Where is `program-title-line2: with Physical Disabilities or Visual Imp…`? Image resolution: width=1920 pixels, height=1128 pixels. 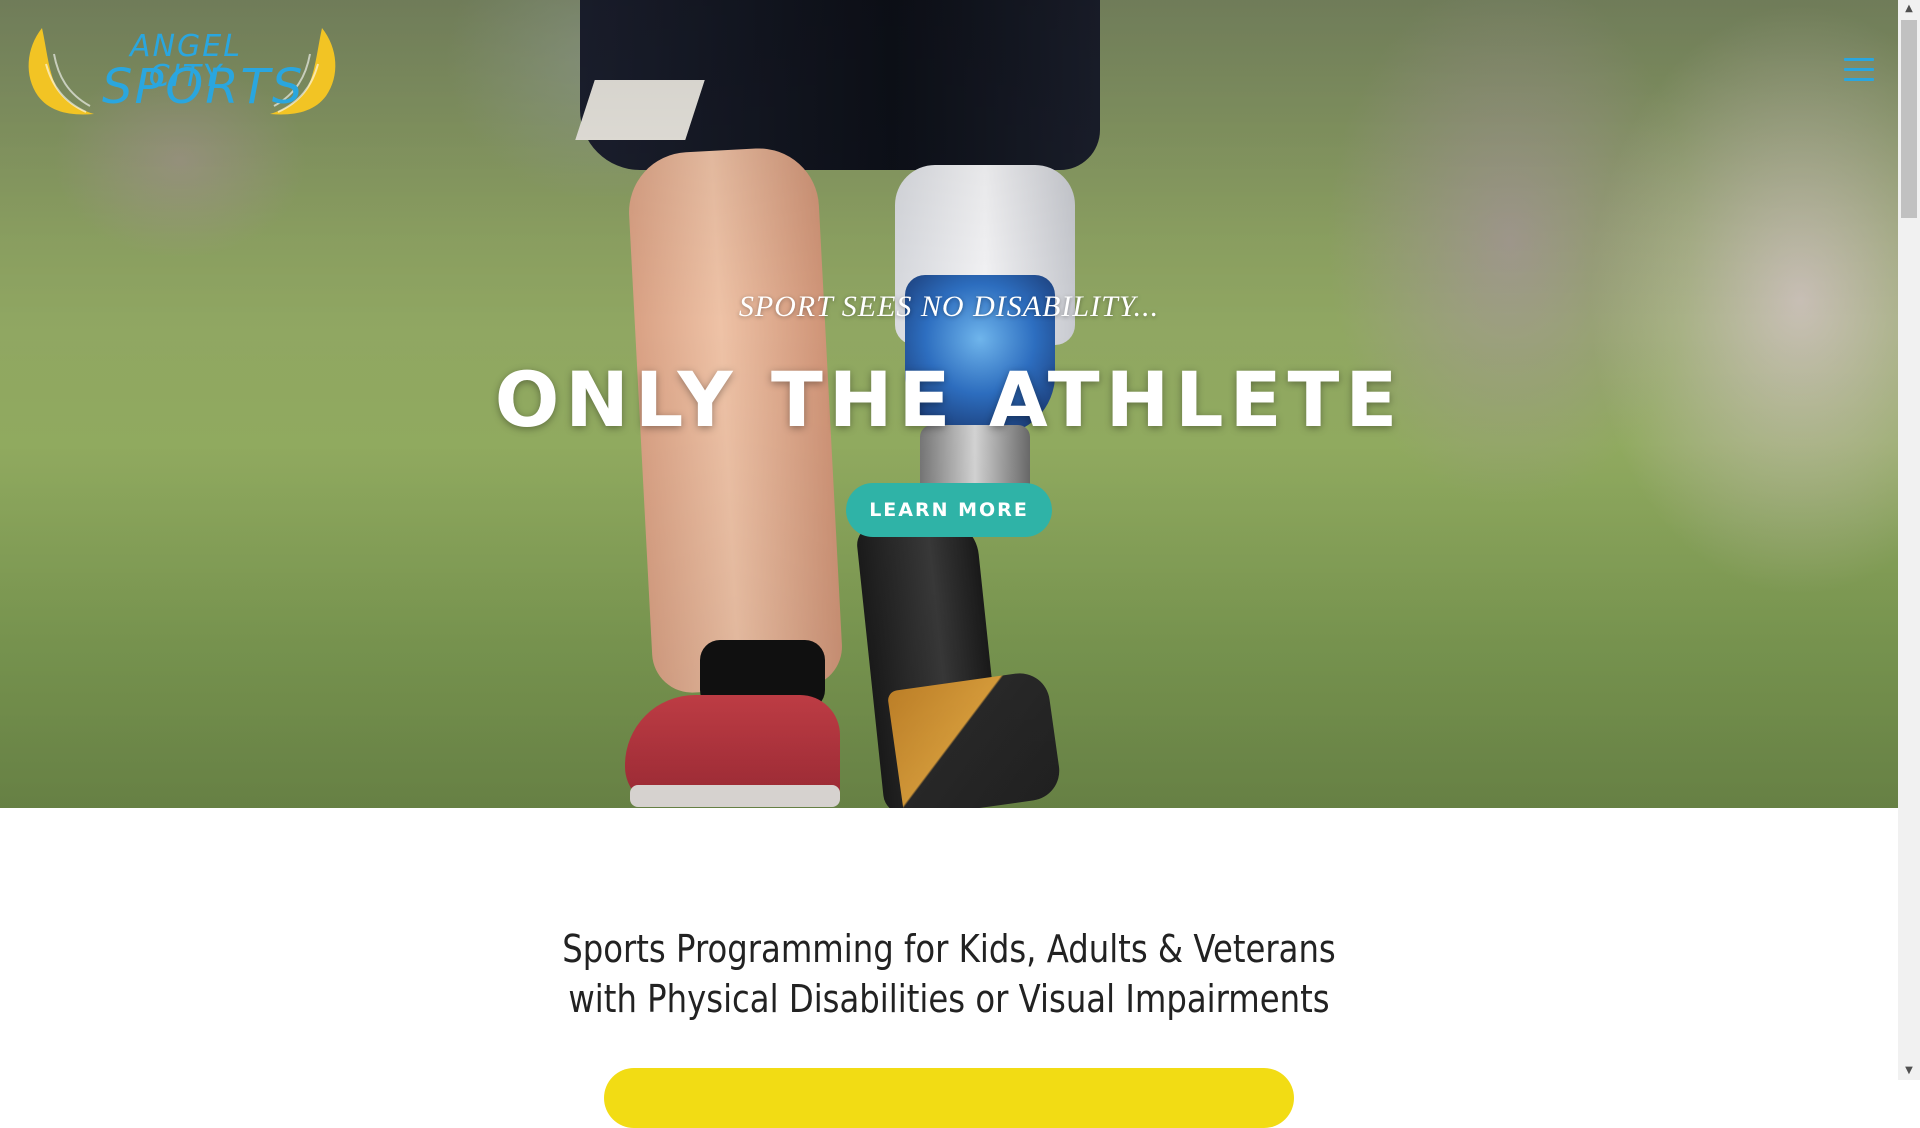 program-title-line2: with Physical Disabilities or Visual Imp… is located at coordinates (949, 999).